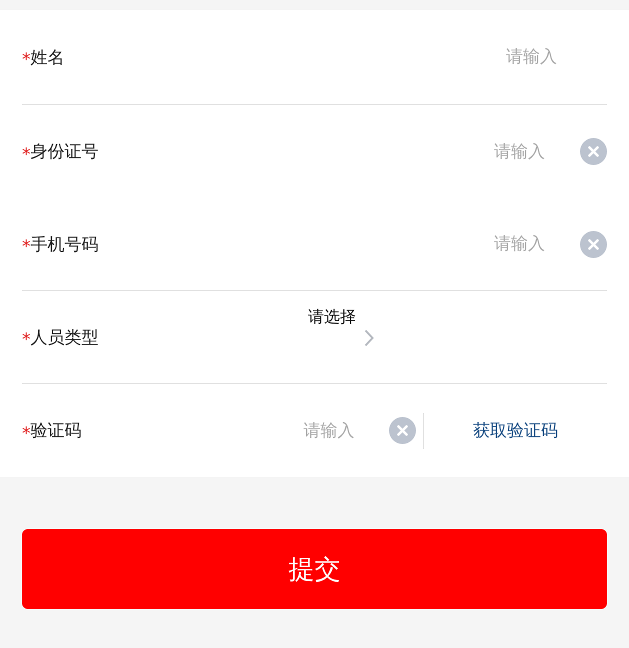  I want to click on chevron-right-icon, so click(369, 338).